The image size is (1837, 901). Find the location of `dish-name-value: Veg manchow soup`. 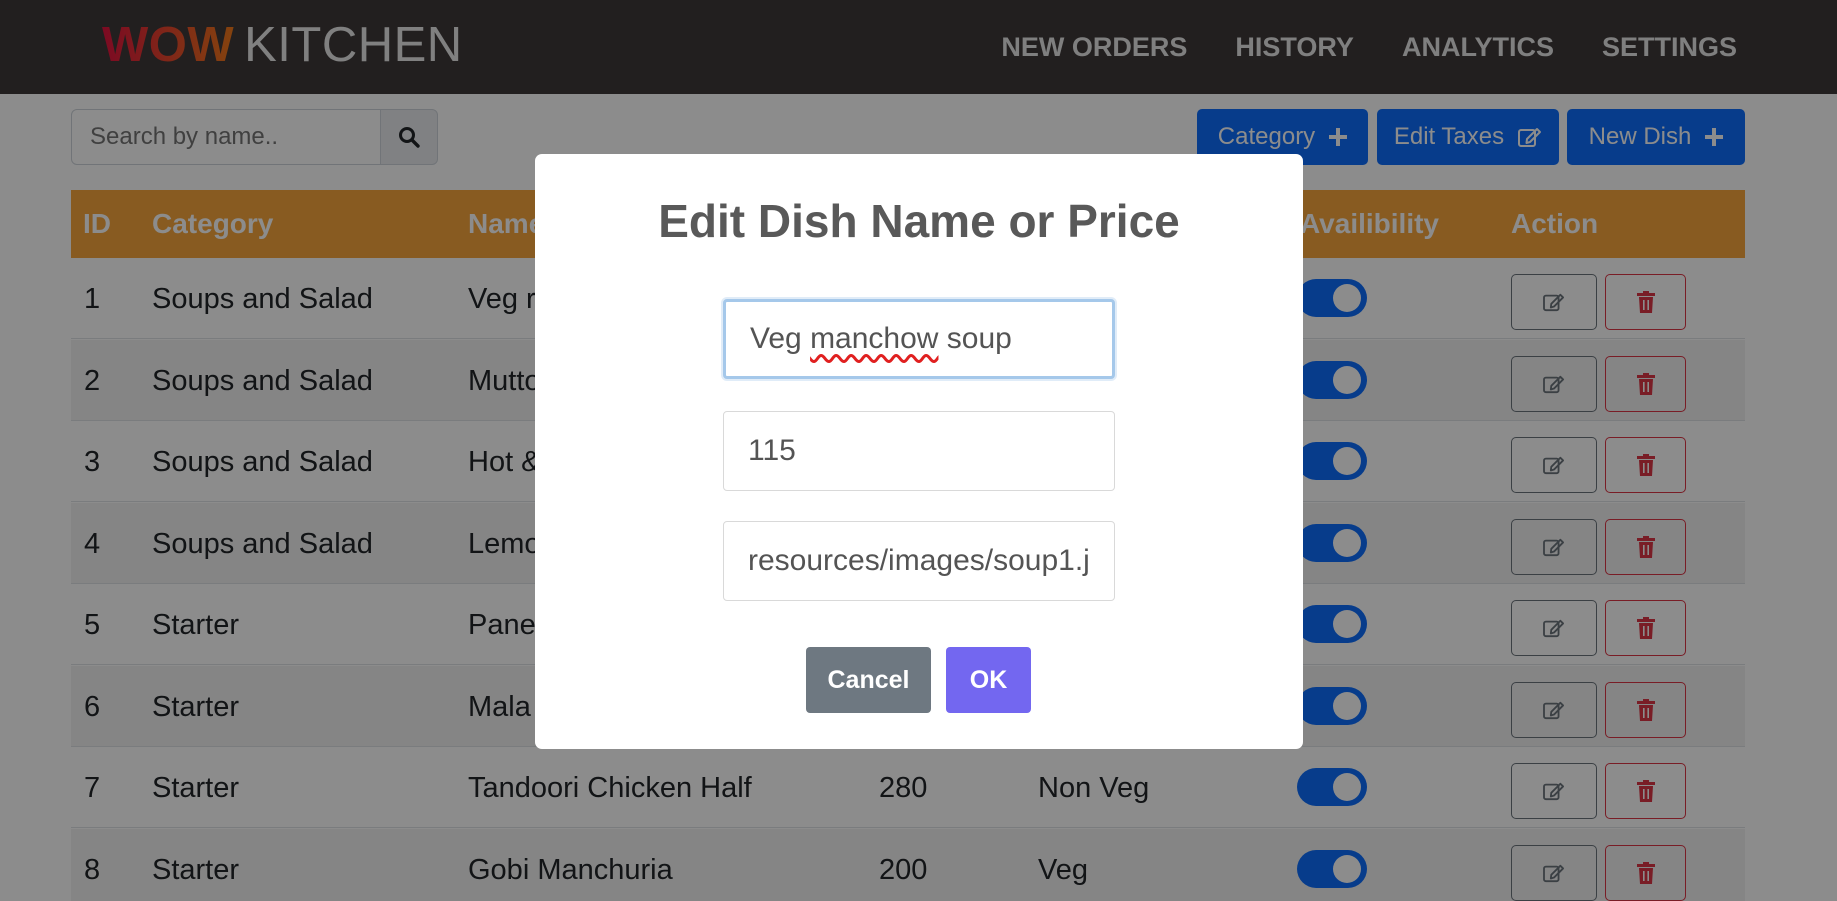

dish-name-value: Veg manchow soup is located at coordinates (881, 338).